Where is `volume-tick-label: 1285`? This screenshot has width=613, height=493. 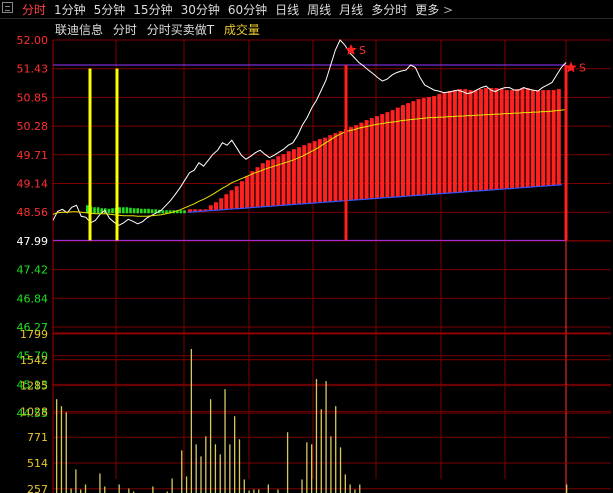
volume-tick-label: 1285 is located at coordinates (34, 386).